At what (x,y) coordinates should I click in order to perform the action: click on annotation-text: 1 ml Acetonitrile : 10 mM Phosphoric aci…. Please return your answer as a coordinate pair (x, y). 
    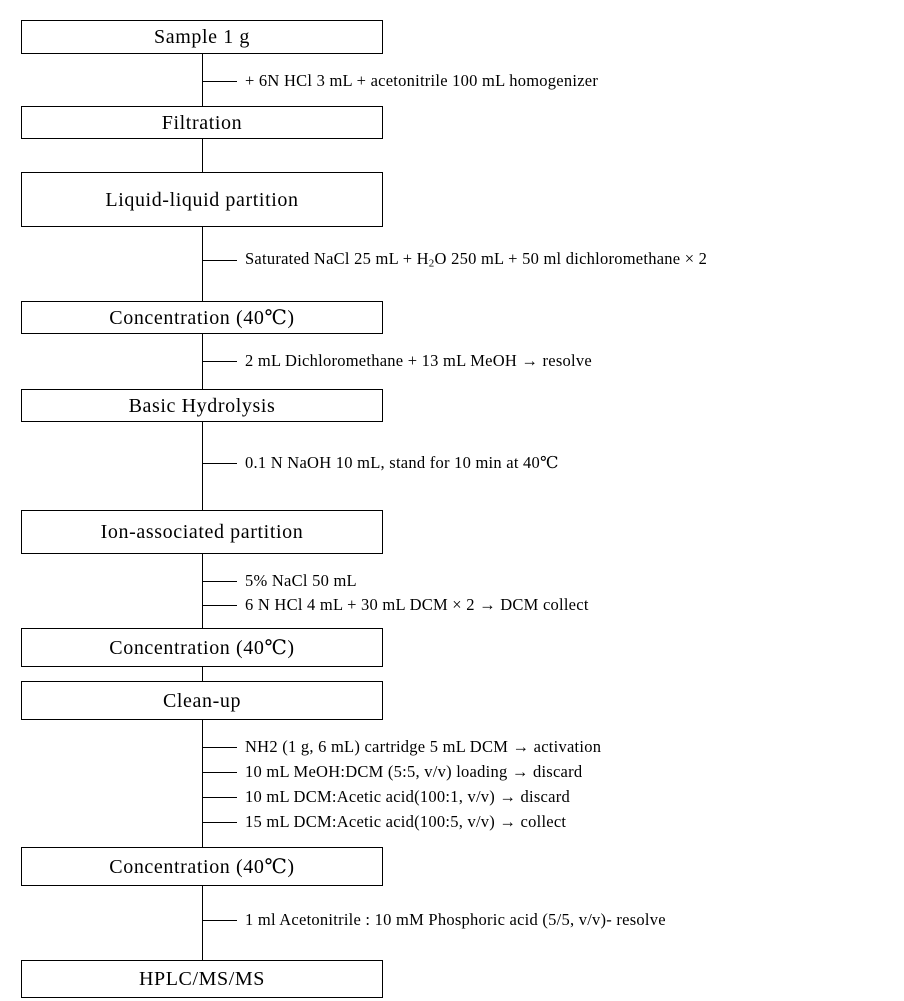
    Looking at the image, I should click on (455, 919).